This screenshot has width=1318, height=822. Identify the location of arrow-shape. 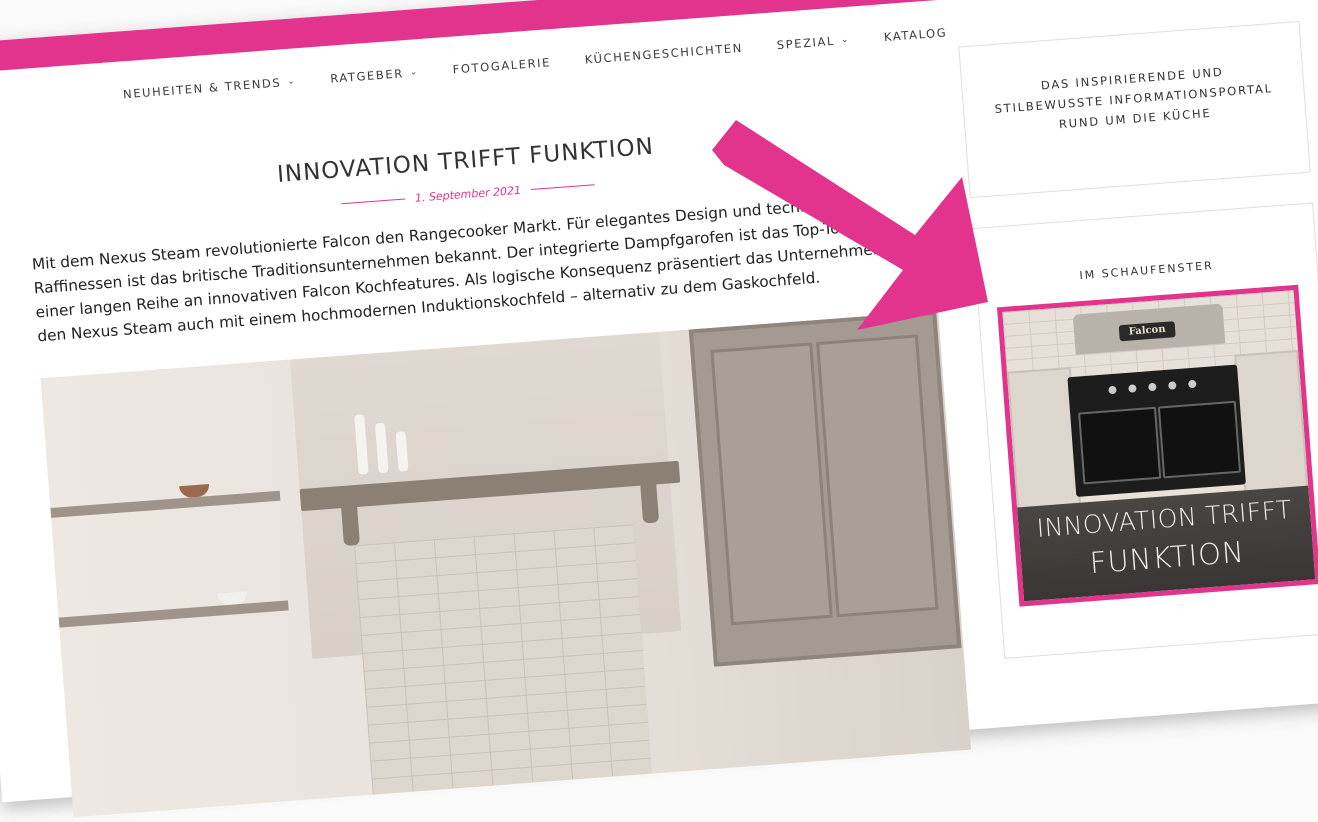
(850, 225).